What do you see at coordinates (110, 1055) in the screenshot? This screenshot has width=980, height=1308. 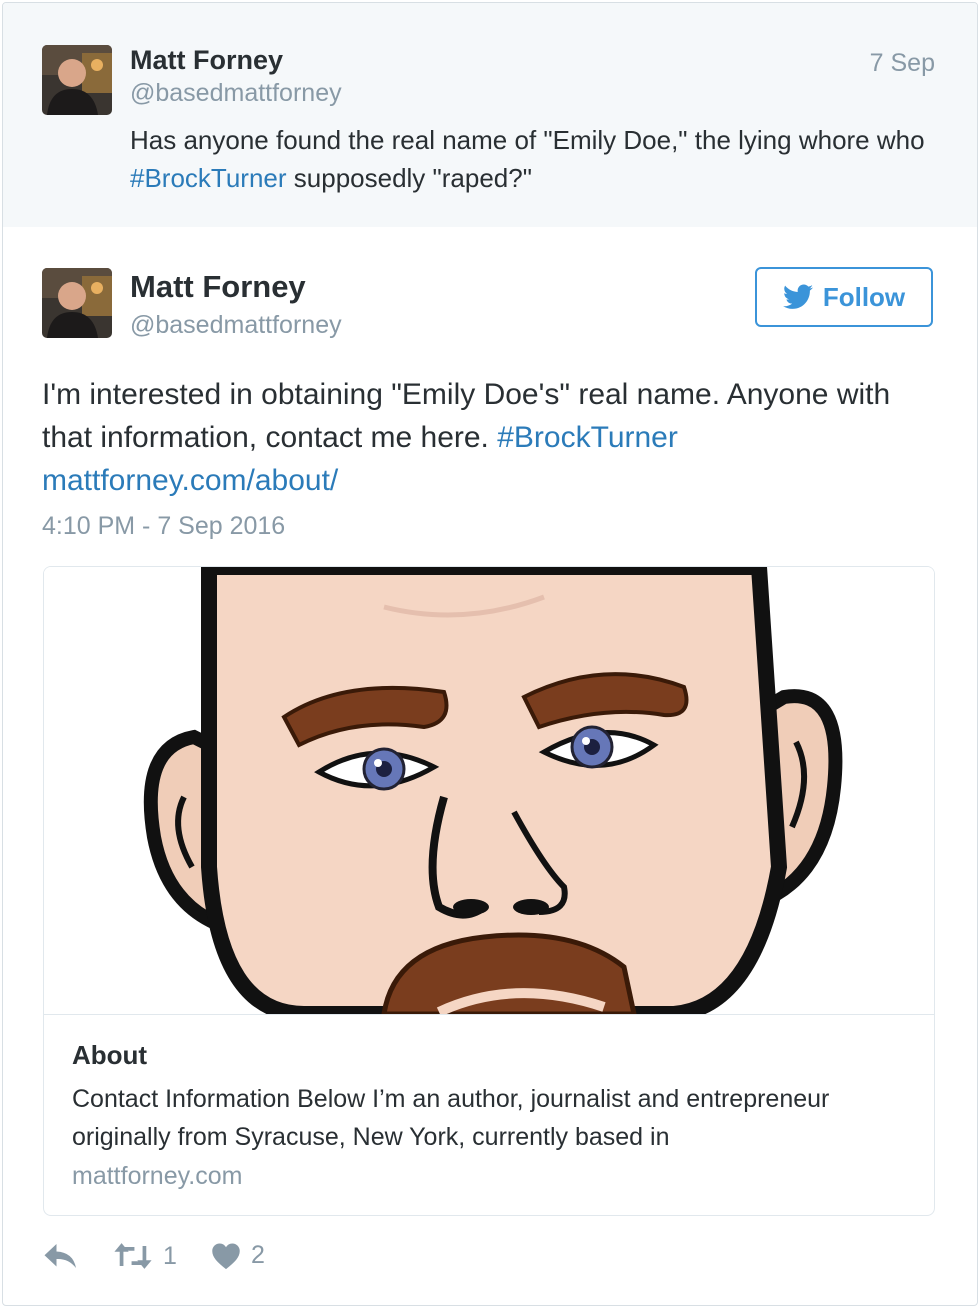 I see `card-title: About` at bounding box center [110, 1055].